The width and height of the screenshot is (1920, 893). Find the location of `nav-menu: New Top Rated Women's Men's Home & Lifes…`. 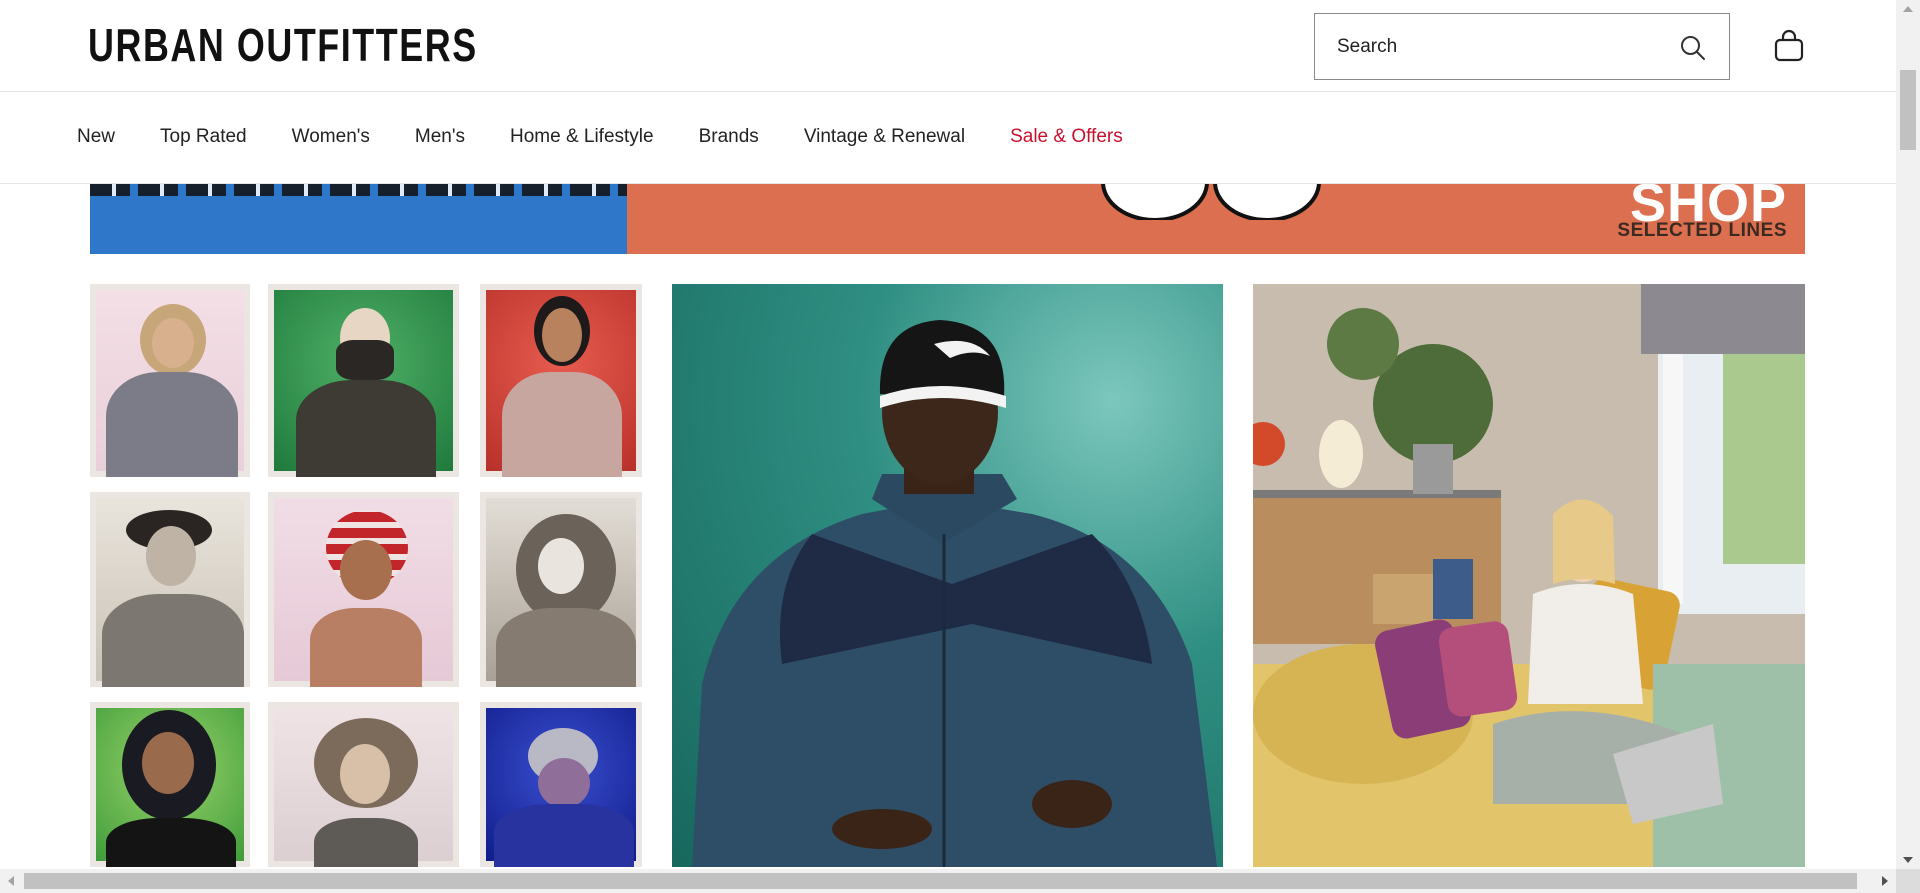

nav-menu: New Top Rated Women's Men's Home & Lifes… is located at coordinates (622, 137).